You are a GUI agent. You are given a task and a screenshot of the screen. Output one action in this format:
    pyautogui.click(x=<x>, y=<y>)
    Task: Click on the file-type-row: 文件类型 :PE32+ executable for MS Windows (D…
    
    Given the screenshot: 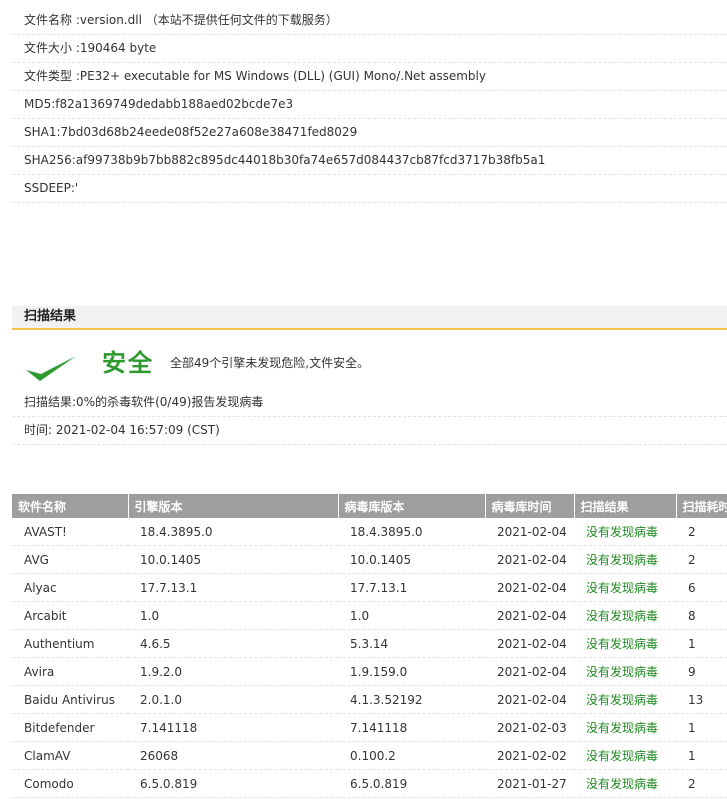 What is the action you would take?
    pyautogui.click(x=369, y=77)
    